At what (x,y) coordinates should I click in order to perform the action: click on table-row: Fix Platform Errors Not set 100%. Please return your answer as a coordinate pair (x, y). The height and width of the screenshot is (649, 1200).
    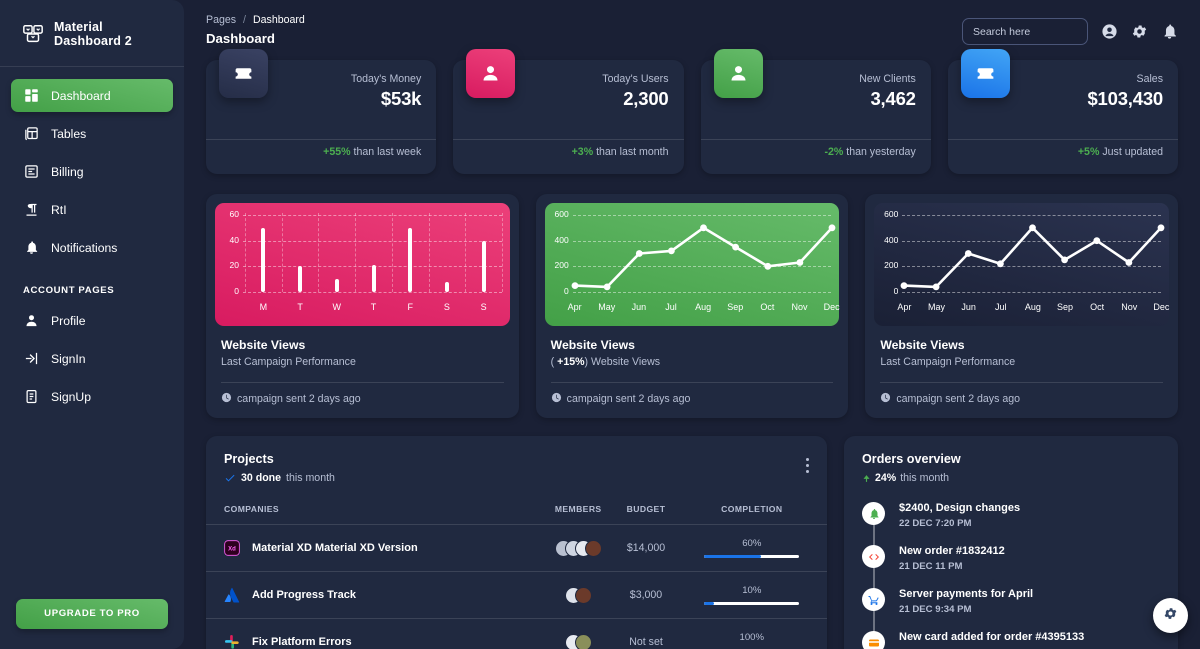
    Looking at the image, I should click on (516, 633).